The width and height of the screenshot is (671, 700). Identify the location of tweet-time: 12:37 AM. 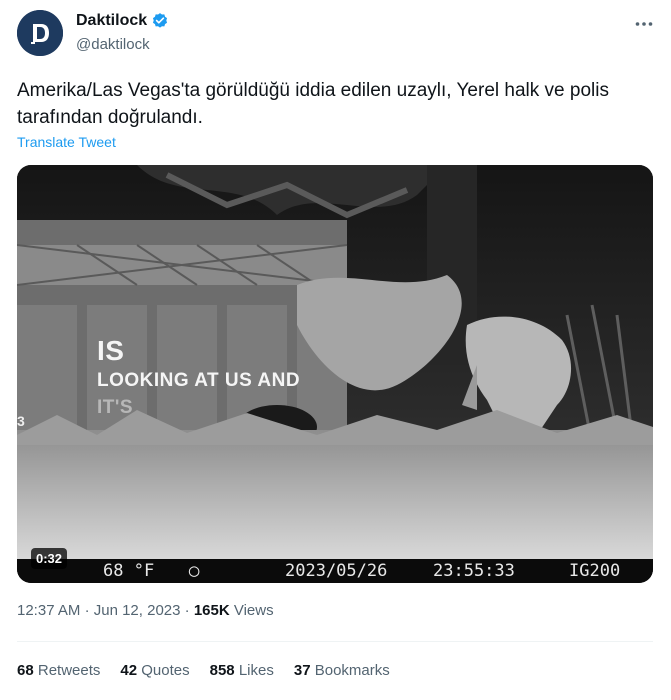
(48, 610).